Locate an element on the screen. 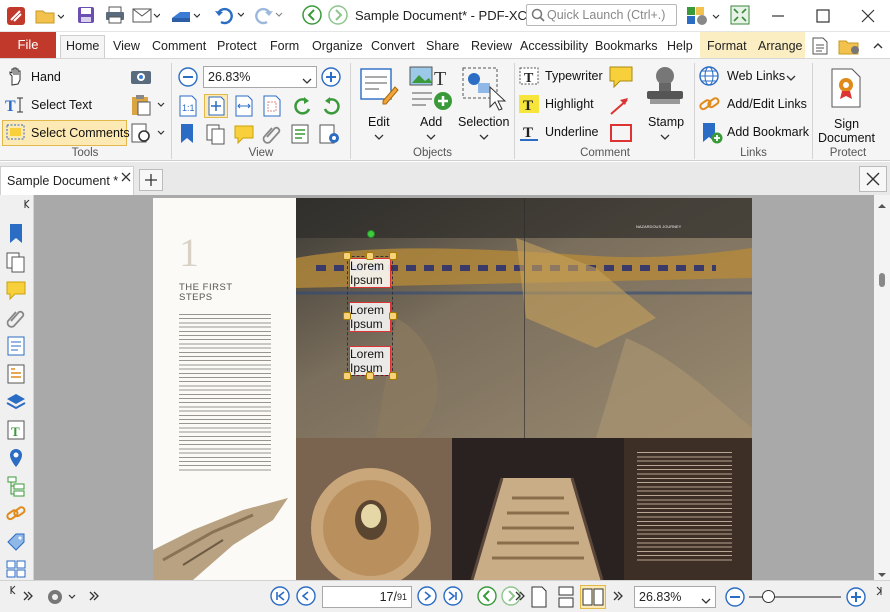 This screenshot has height=612, width=890. forward-nav-icon is located at coordinates (338, 15).